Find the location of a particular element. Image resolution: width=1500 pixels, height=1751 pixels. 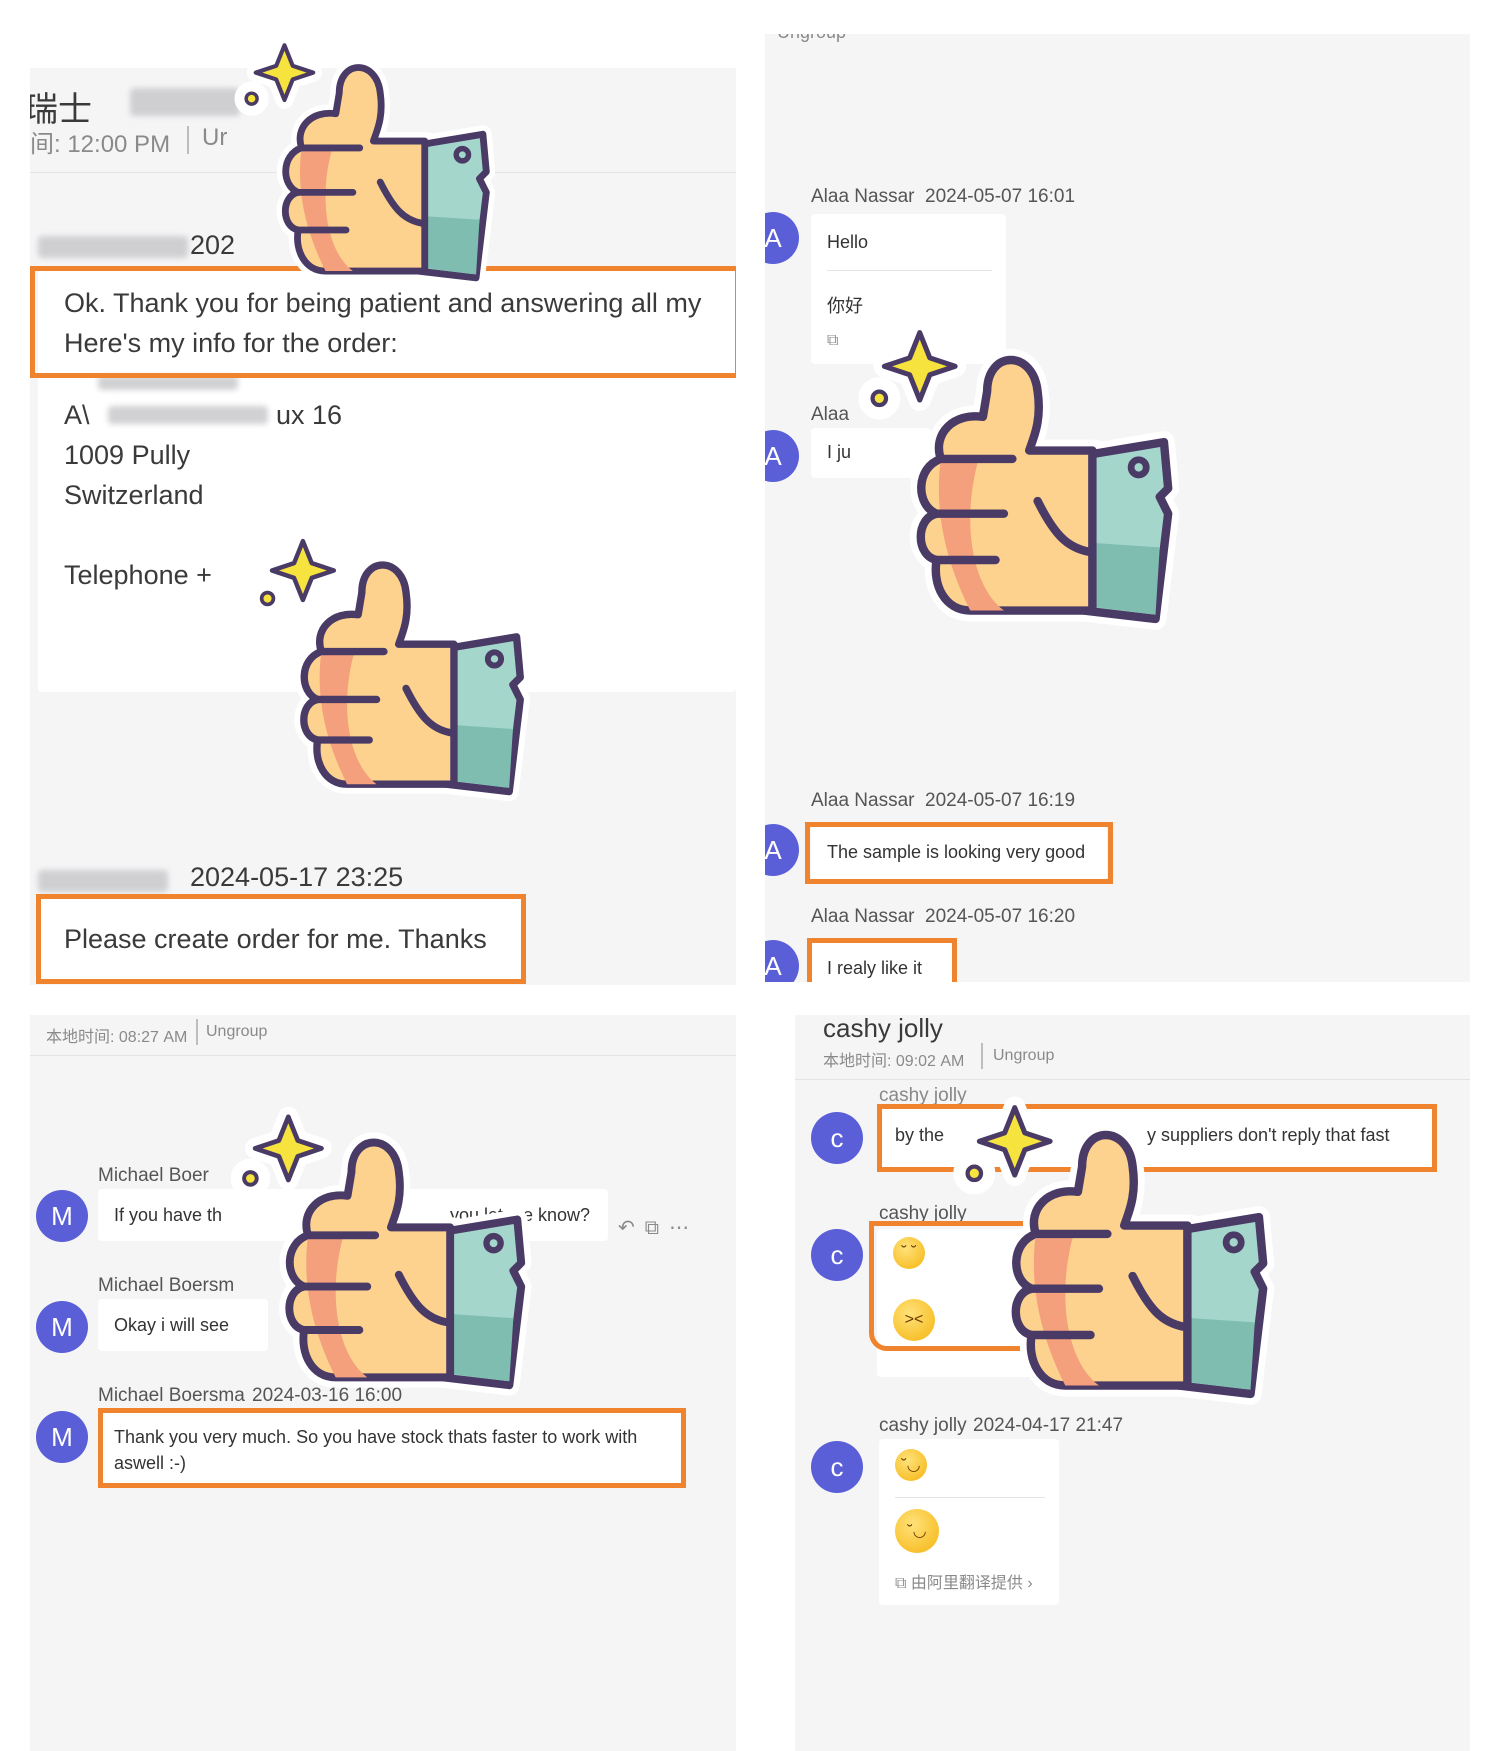

message-actions: ↶⧉⋯ is located at coordinates (658, 1227).